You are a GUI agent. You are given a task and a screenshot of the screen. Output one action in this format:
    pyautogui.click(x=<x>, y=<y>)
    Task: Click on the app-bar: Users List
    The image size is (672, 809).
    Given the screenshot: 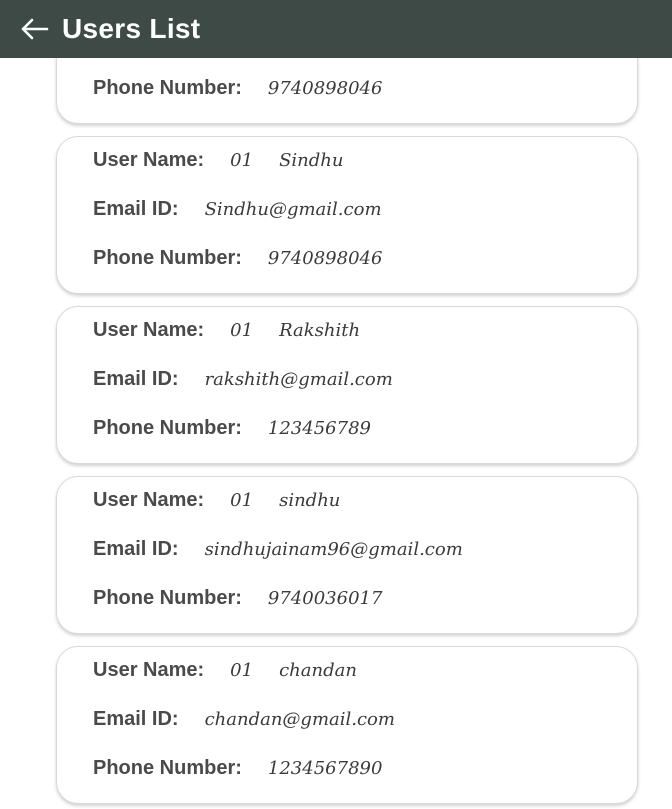 What is the action you would take?
    pyautogui.click(x=336, y=29)
    